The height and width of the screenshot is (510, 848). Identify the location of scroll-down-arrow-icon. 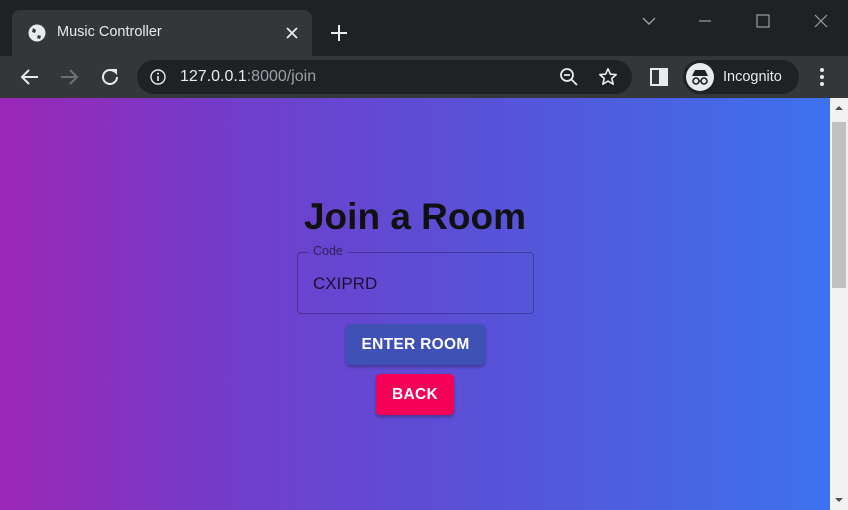
(839, 500).